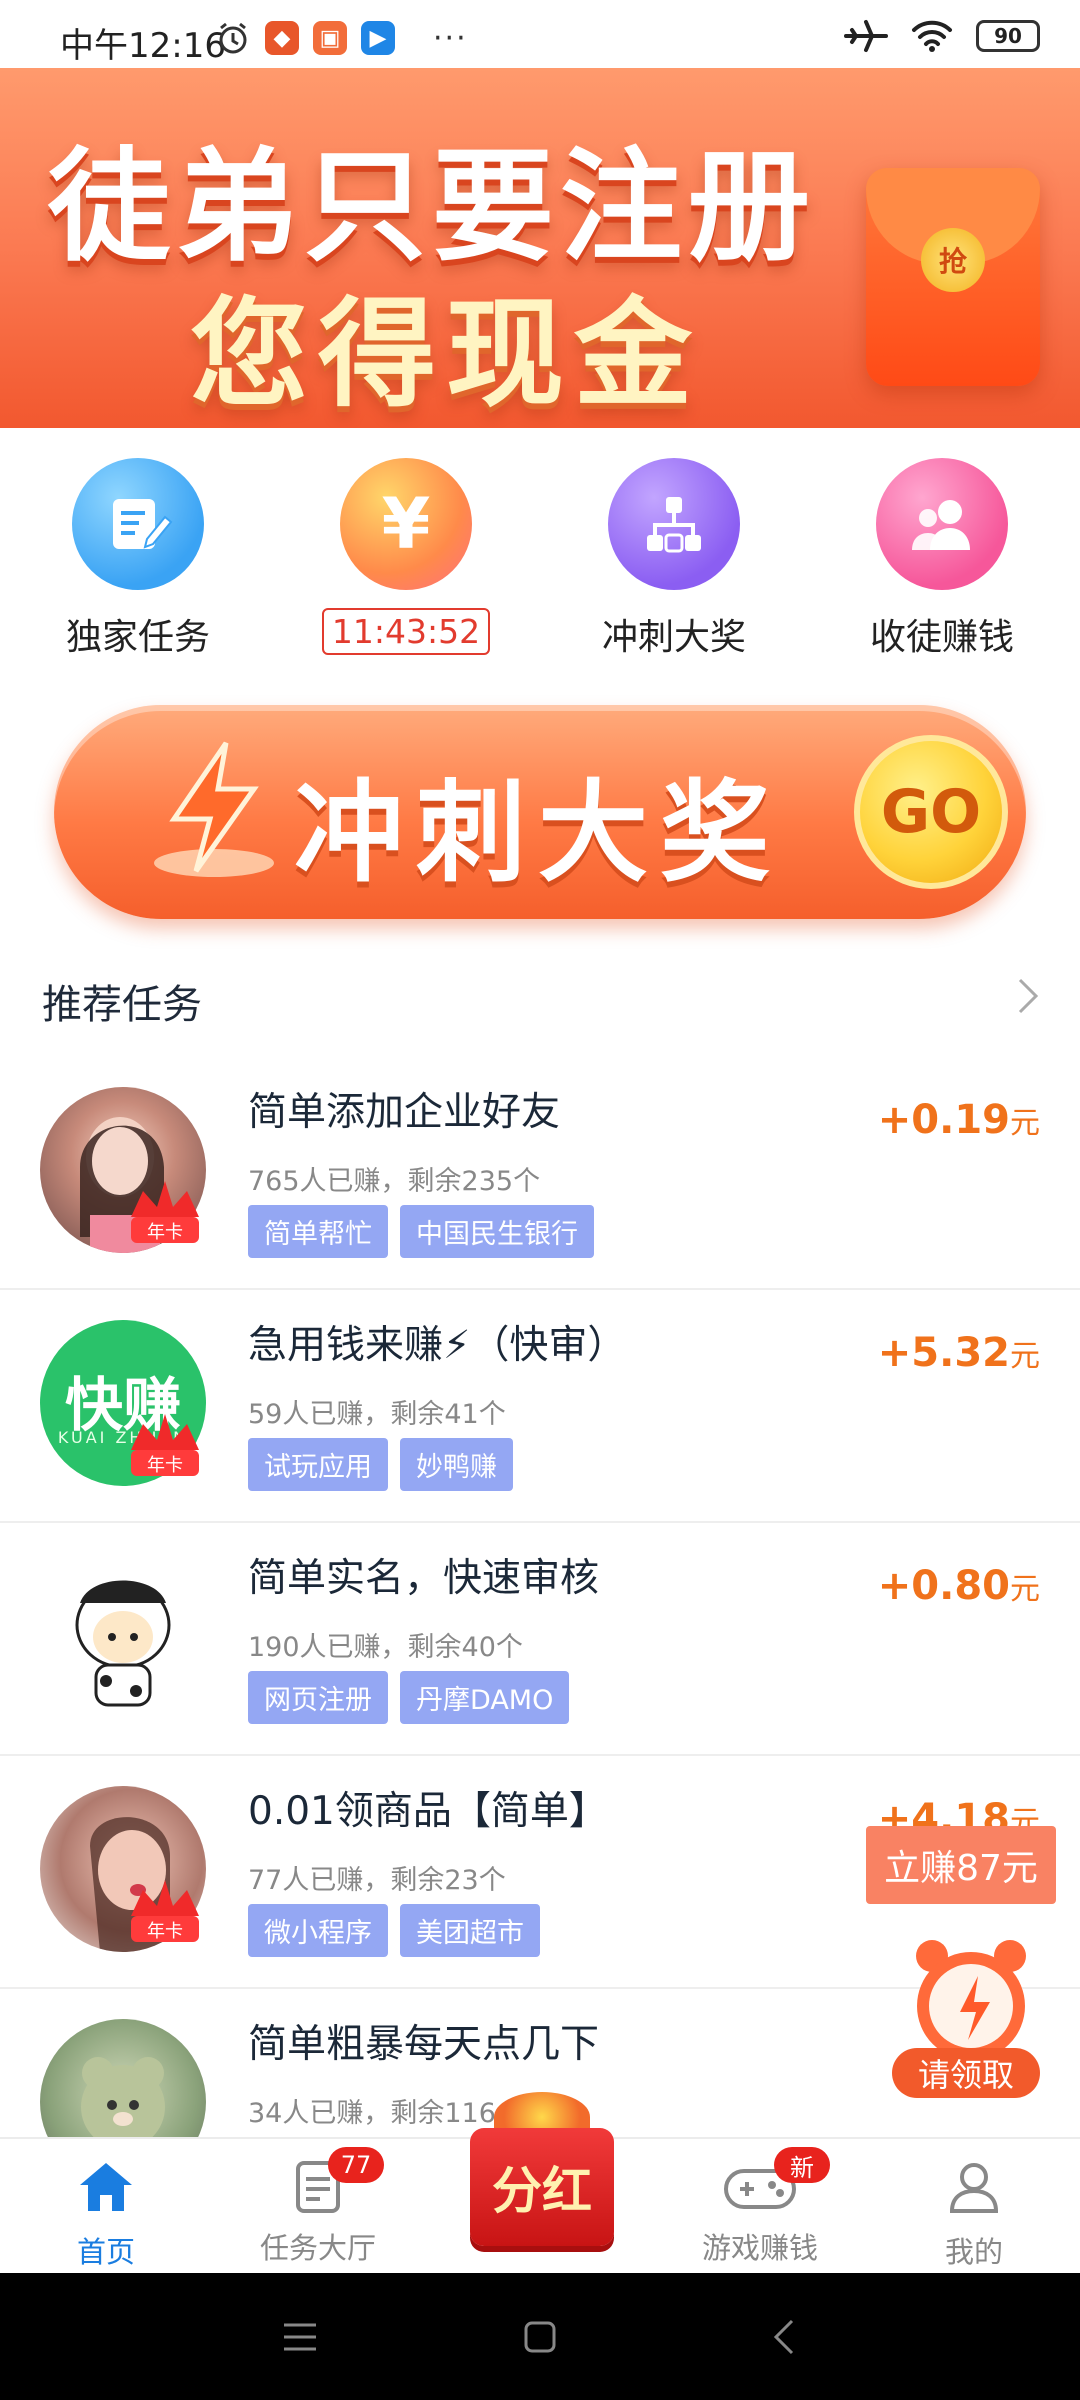 Image resolution: width=1080 pixels, height=2400 pixels. What do you see at coordinates (470, 1930) in the screenshot?
I see `task-tag: 美团超市` at bounding box center [470, 1930].